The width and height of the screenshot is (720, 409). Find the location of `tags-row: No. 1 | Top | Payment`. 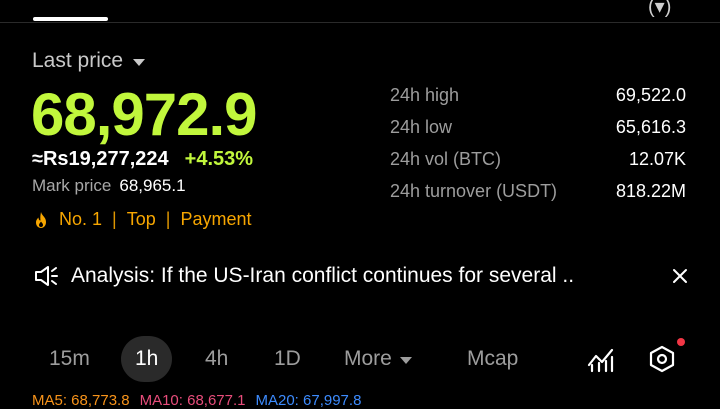

tags-row: No. 1 | Top | Payment is located at coordinates (142, 219).